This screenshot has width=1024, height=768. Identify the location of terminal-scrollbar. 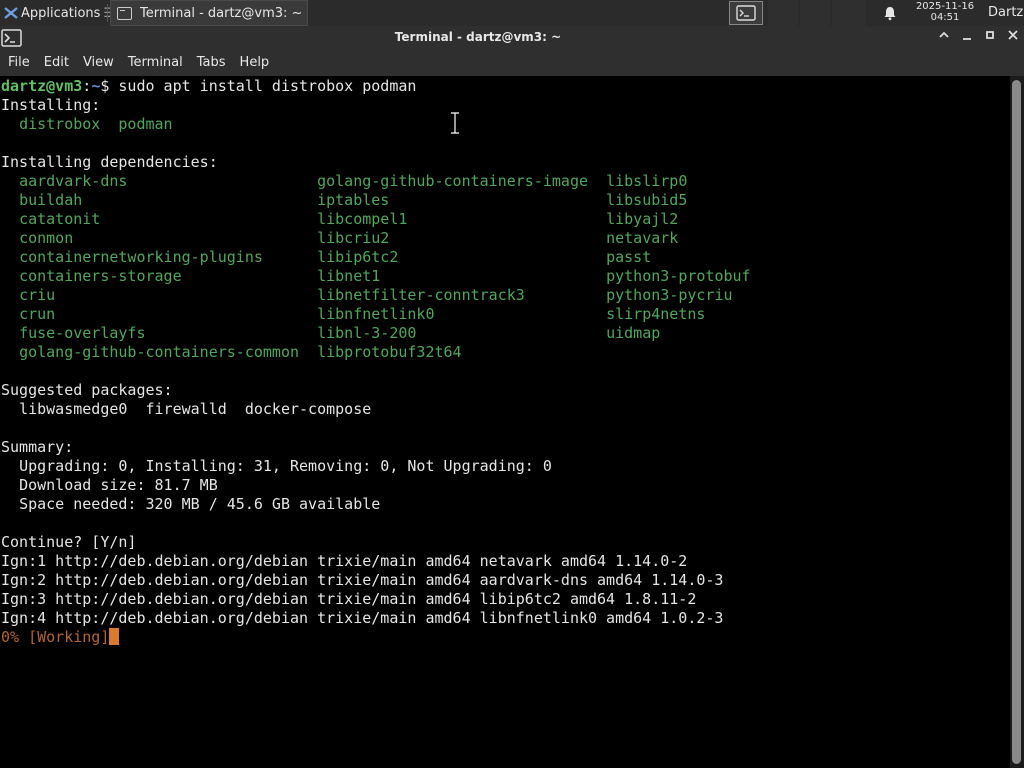
(1017, 422).